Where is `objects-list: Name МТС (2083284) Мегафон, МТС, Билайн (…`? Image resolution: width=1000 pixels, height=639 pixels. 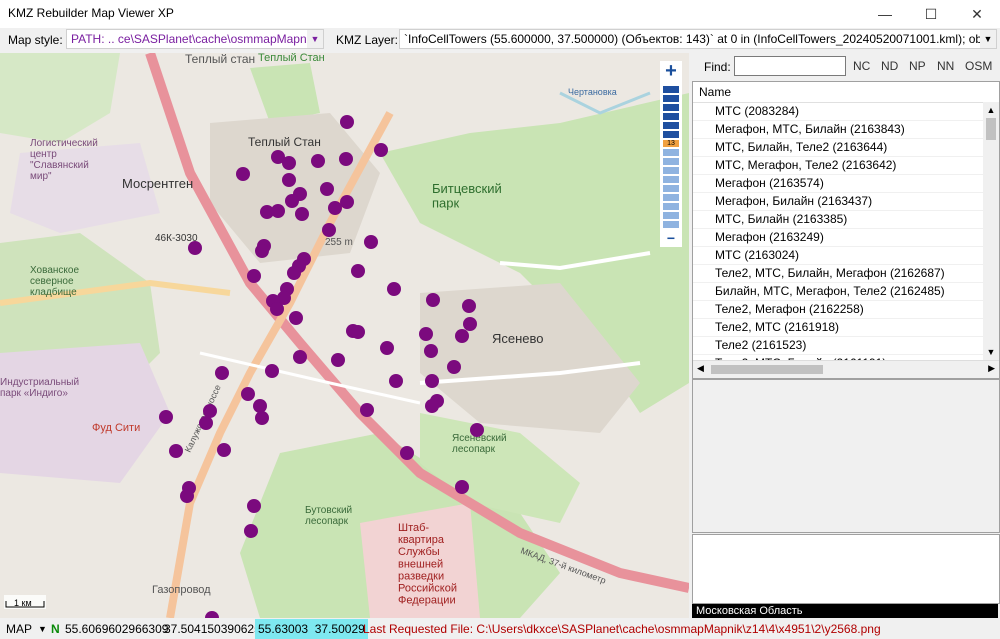 objects-list: Name МТС (2083284) Мегафон, МТС, Билайн (… is located at coordinates (846, 230).